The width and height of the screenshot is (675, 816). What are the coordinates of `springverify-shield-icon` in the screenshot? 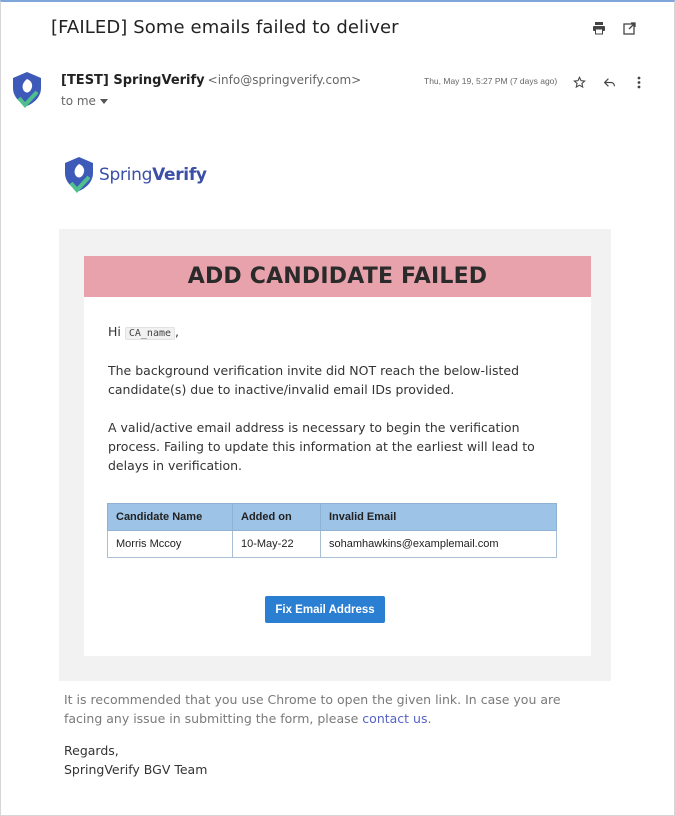 It's located at (79, 175).